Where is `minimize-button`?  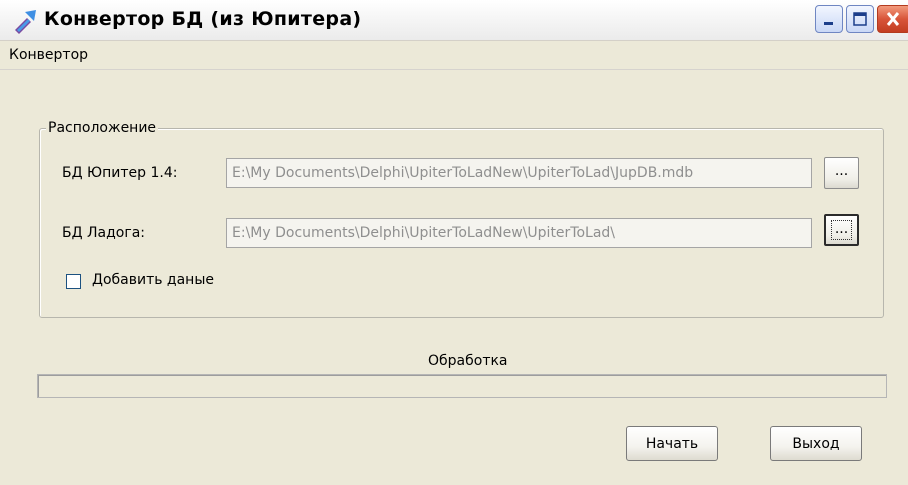 minimize-button is located at coordinates (829, 19).